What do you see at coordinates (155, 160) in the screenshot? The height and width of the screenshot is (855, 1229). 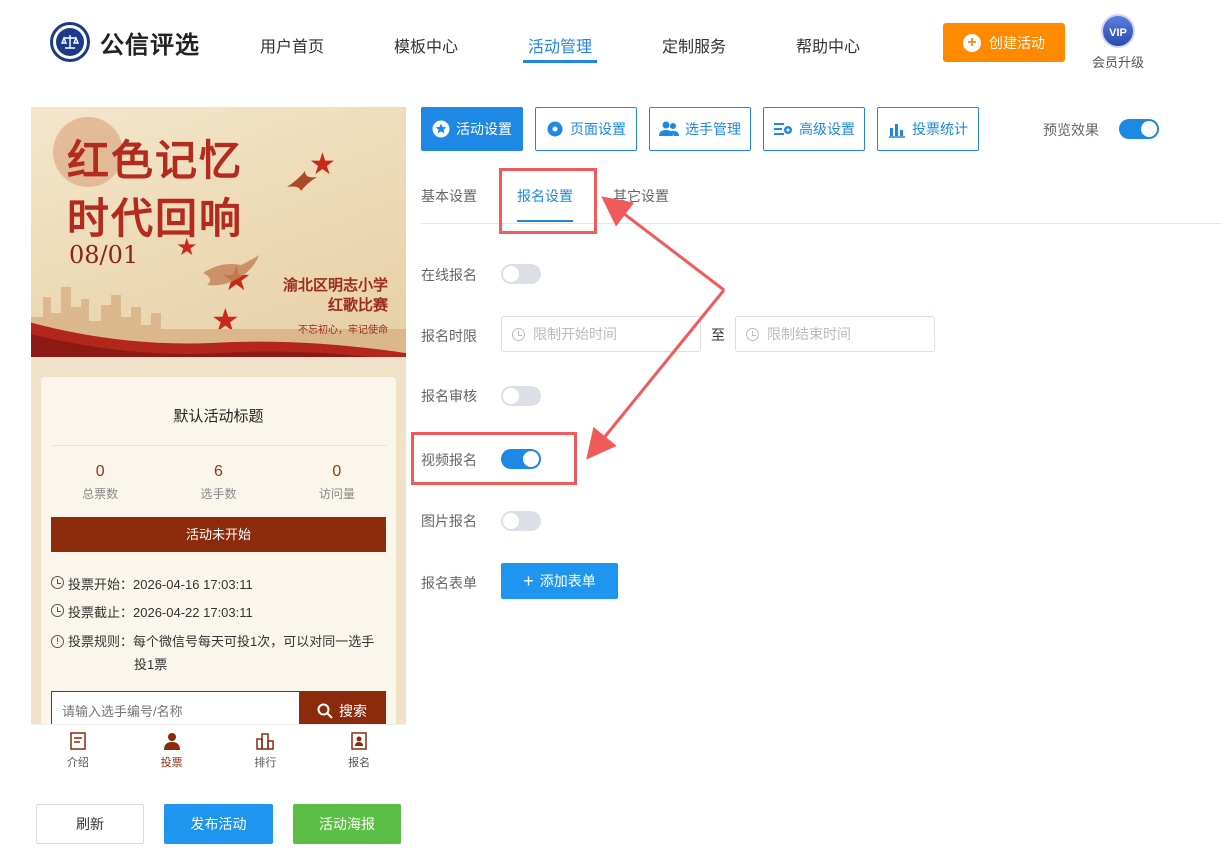 I see `poster-title-line1: 红色记忆` at bounding box center [155, 160].